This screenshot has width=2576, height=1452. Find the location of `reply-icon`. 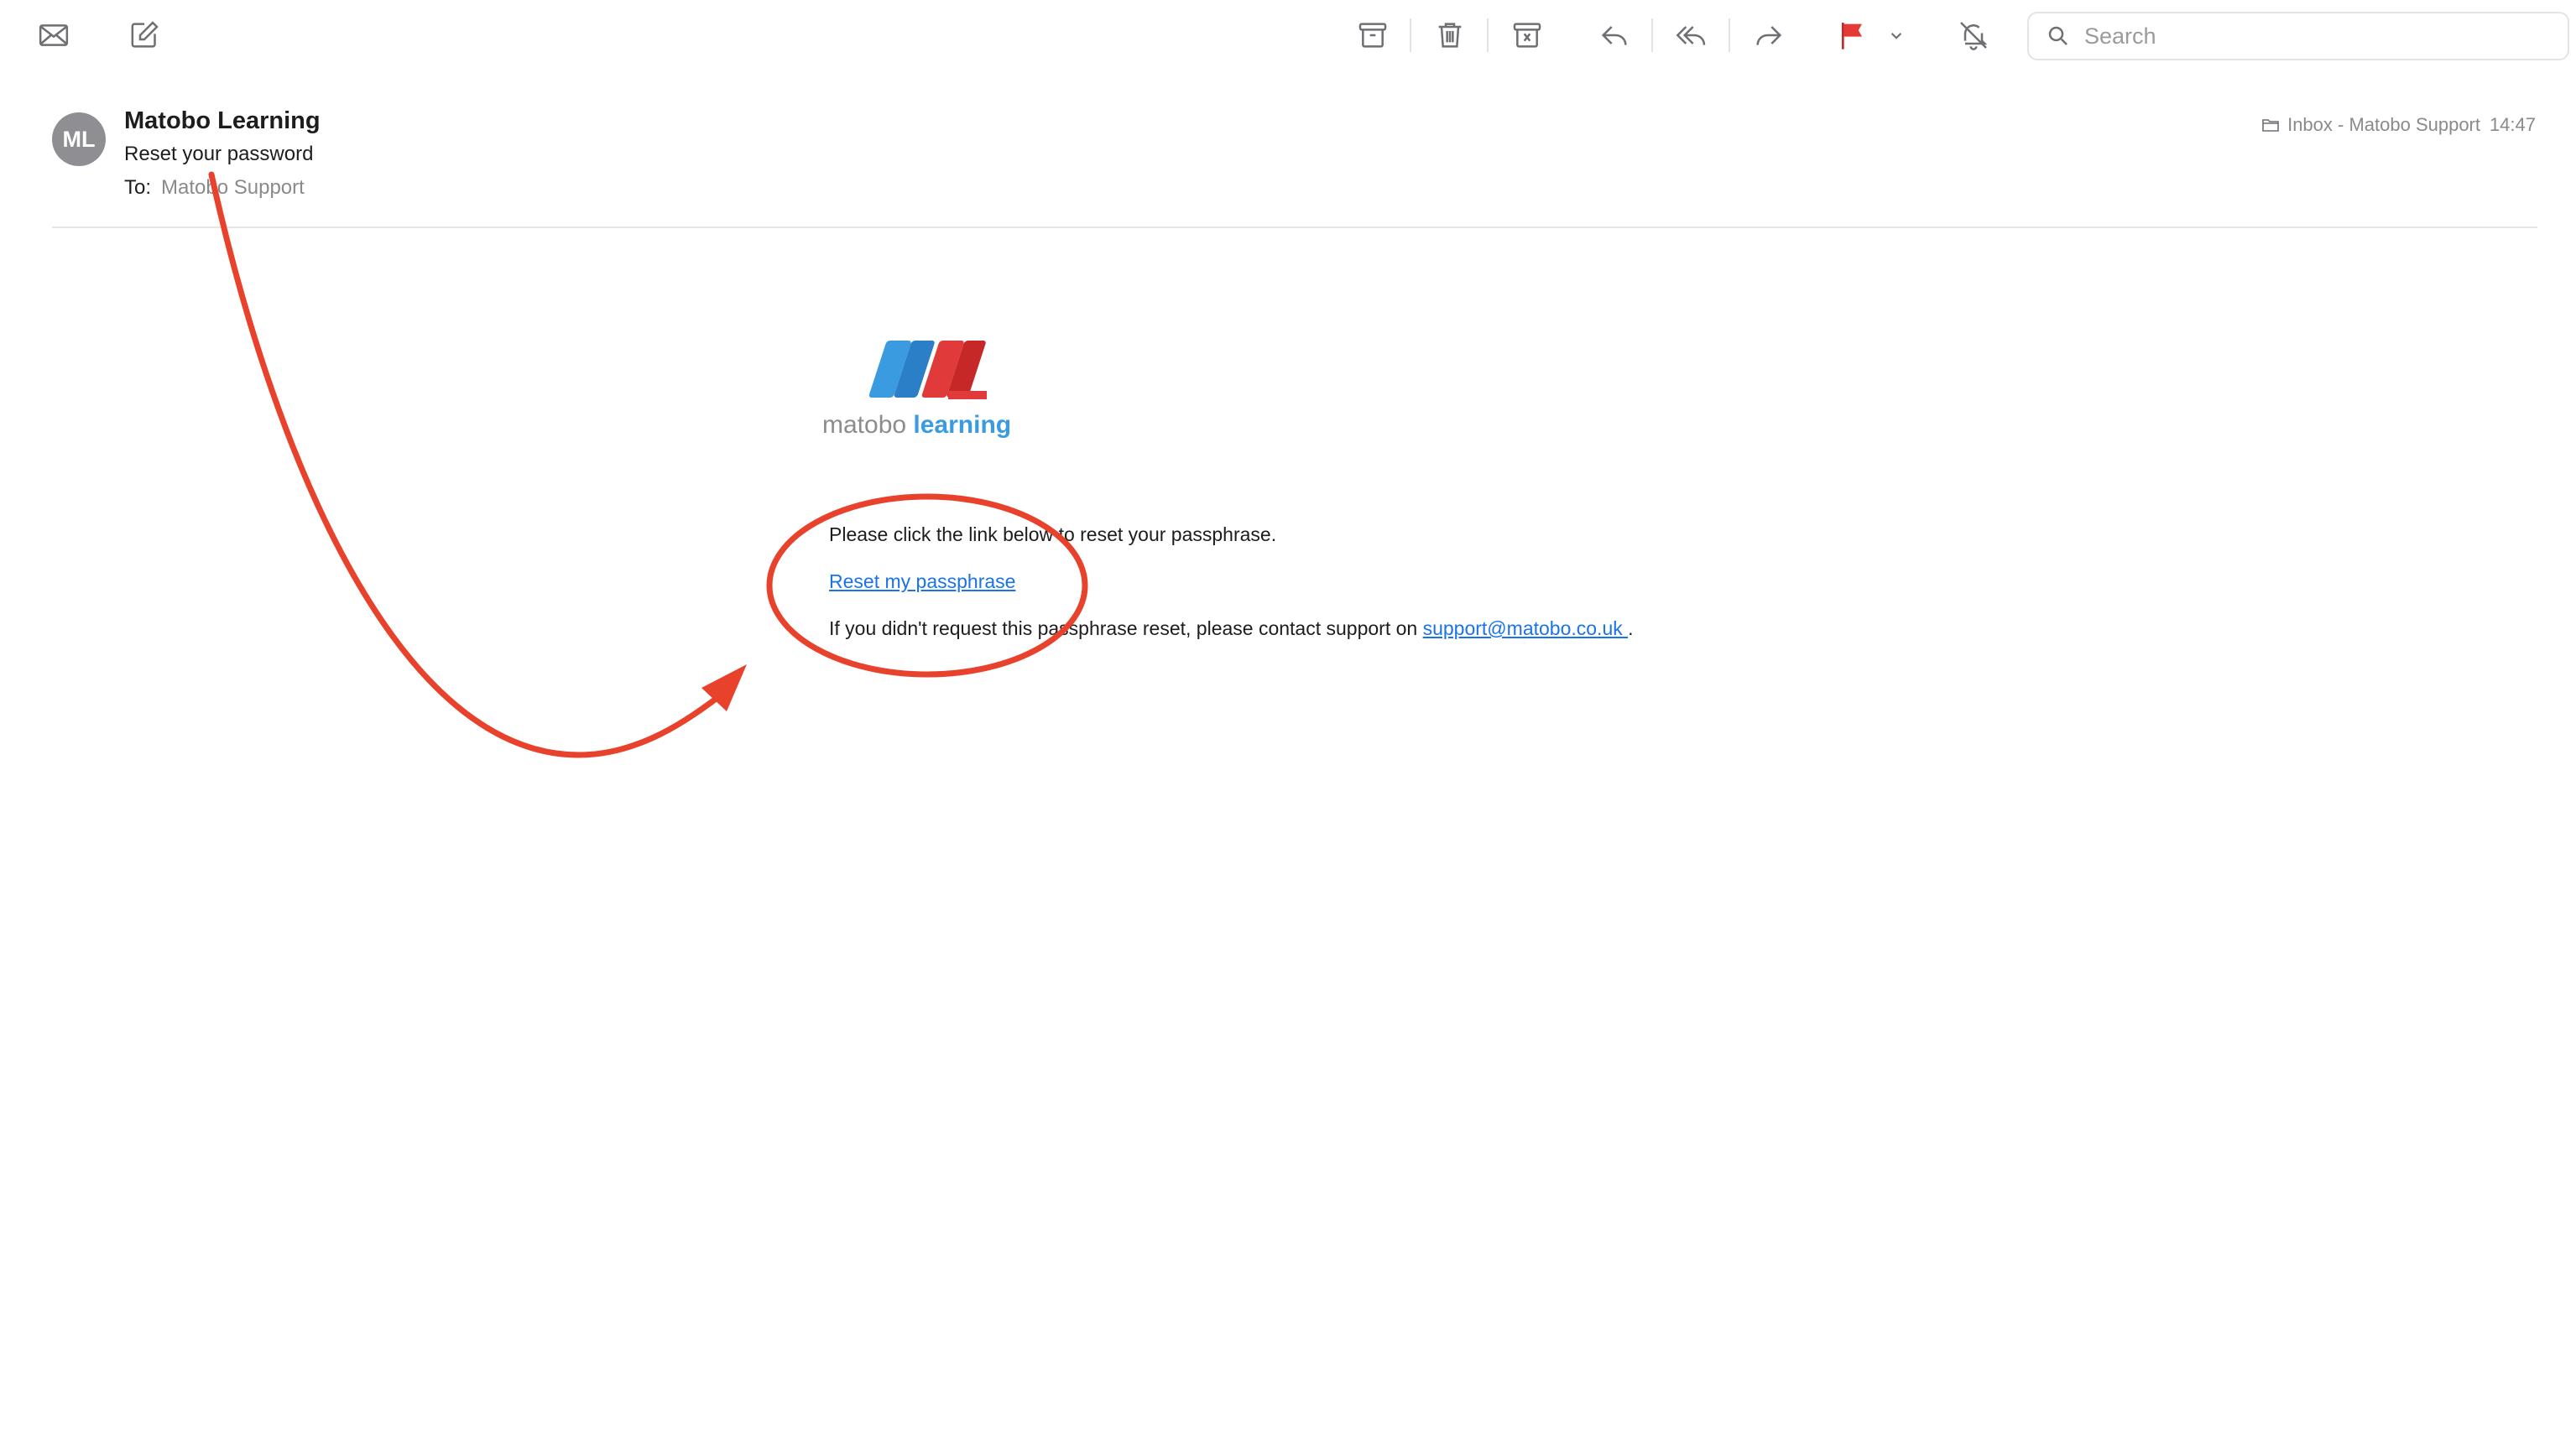

reply-icon is located at coordinates (1614, 35).